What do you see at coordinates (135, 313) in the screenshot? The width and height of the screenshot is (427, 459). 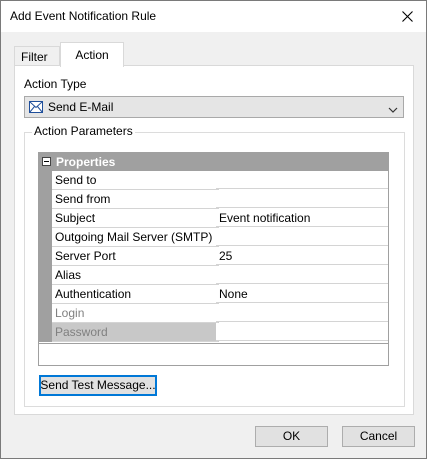 I see `property-name: Login` at bounding box center [135, 313].